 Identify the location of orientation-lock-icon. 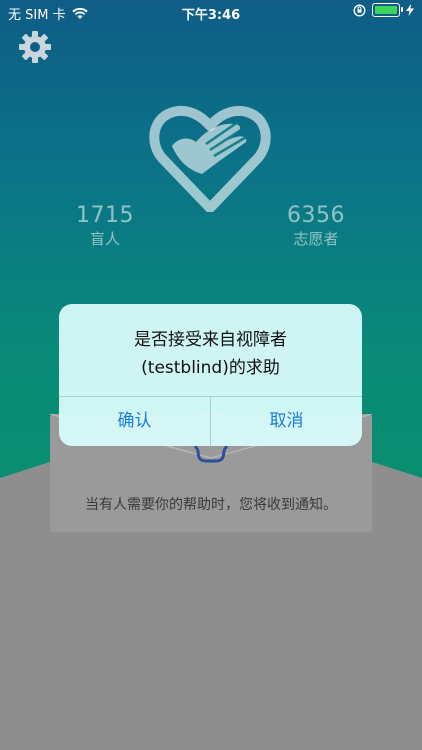
(359, 10).